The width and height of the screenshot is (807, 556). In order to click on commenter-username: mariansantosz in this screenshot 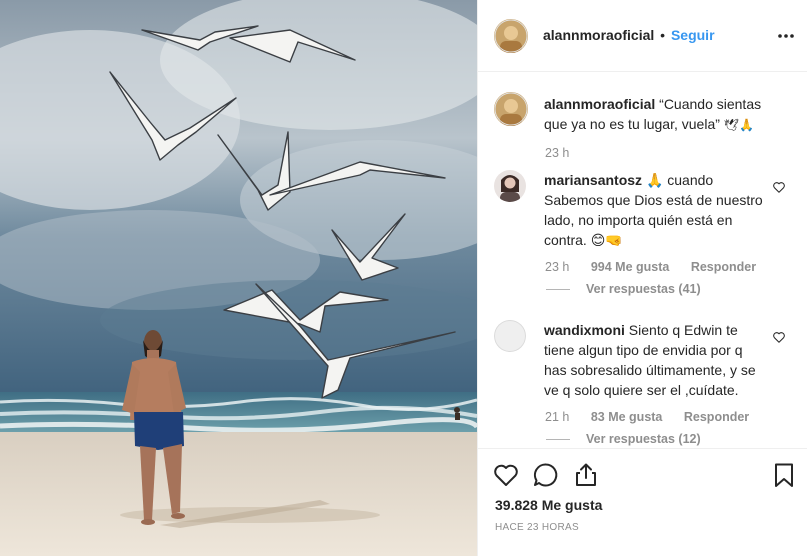, I will do `click(593, 180)`.